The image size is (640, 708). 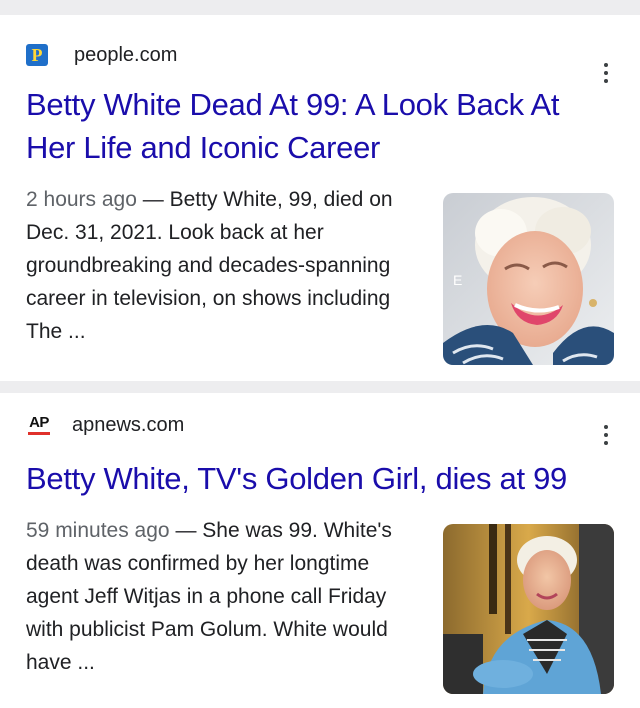 I want to click on thumbnail-portrait-image, so click(x=528, y=609).